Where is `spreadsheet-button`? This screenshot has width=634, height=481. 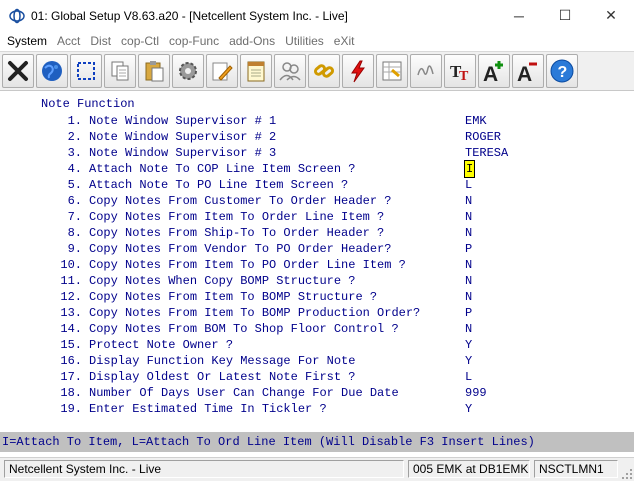 spreadsheet-button is located at coordinates (392, 71).